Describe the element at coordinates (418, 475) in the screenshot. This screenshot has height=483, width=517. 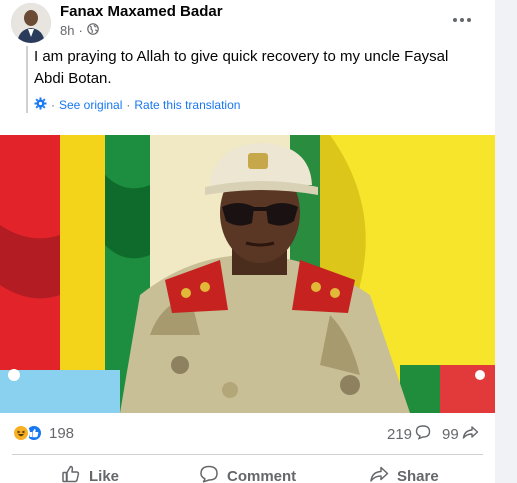
I see `share-label: Share` at that location.